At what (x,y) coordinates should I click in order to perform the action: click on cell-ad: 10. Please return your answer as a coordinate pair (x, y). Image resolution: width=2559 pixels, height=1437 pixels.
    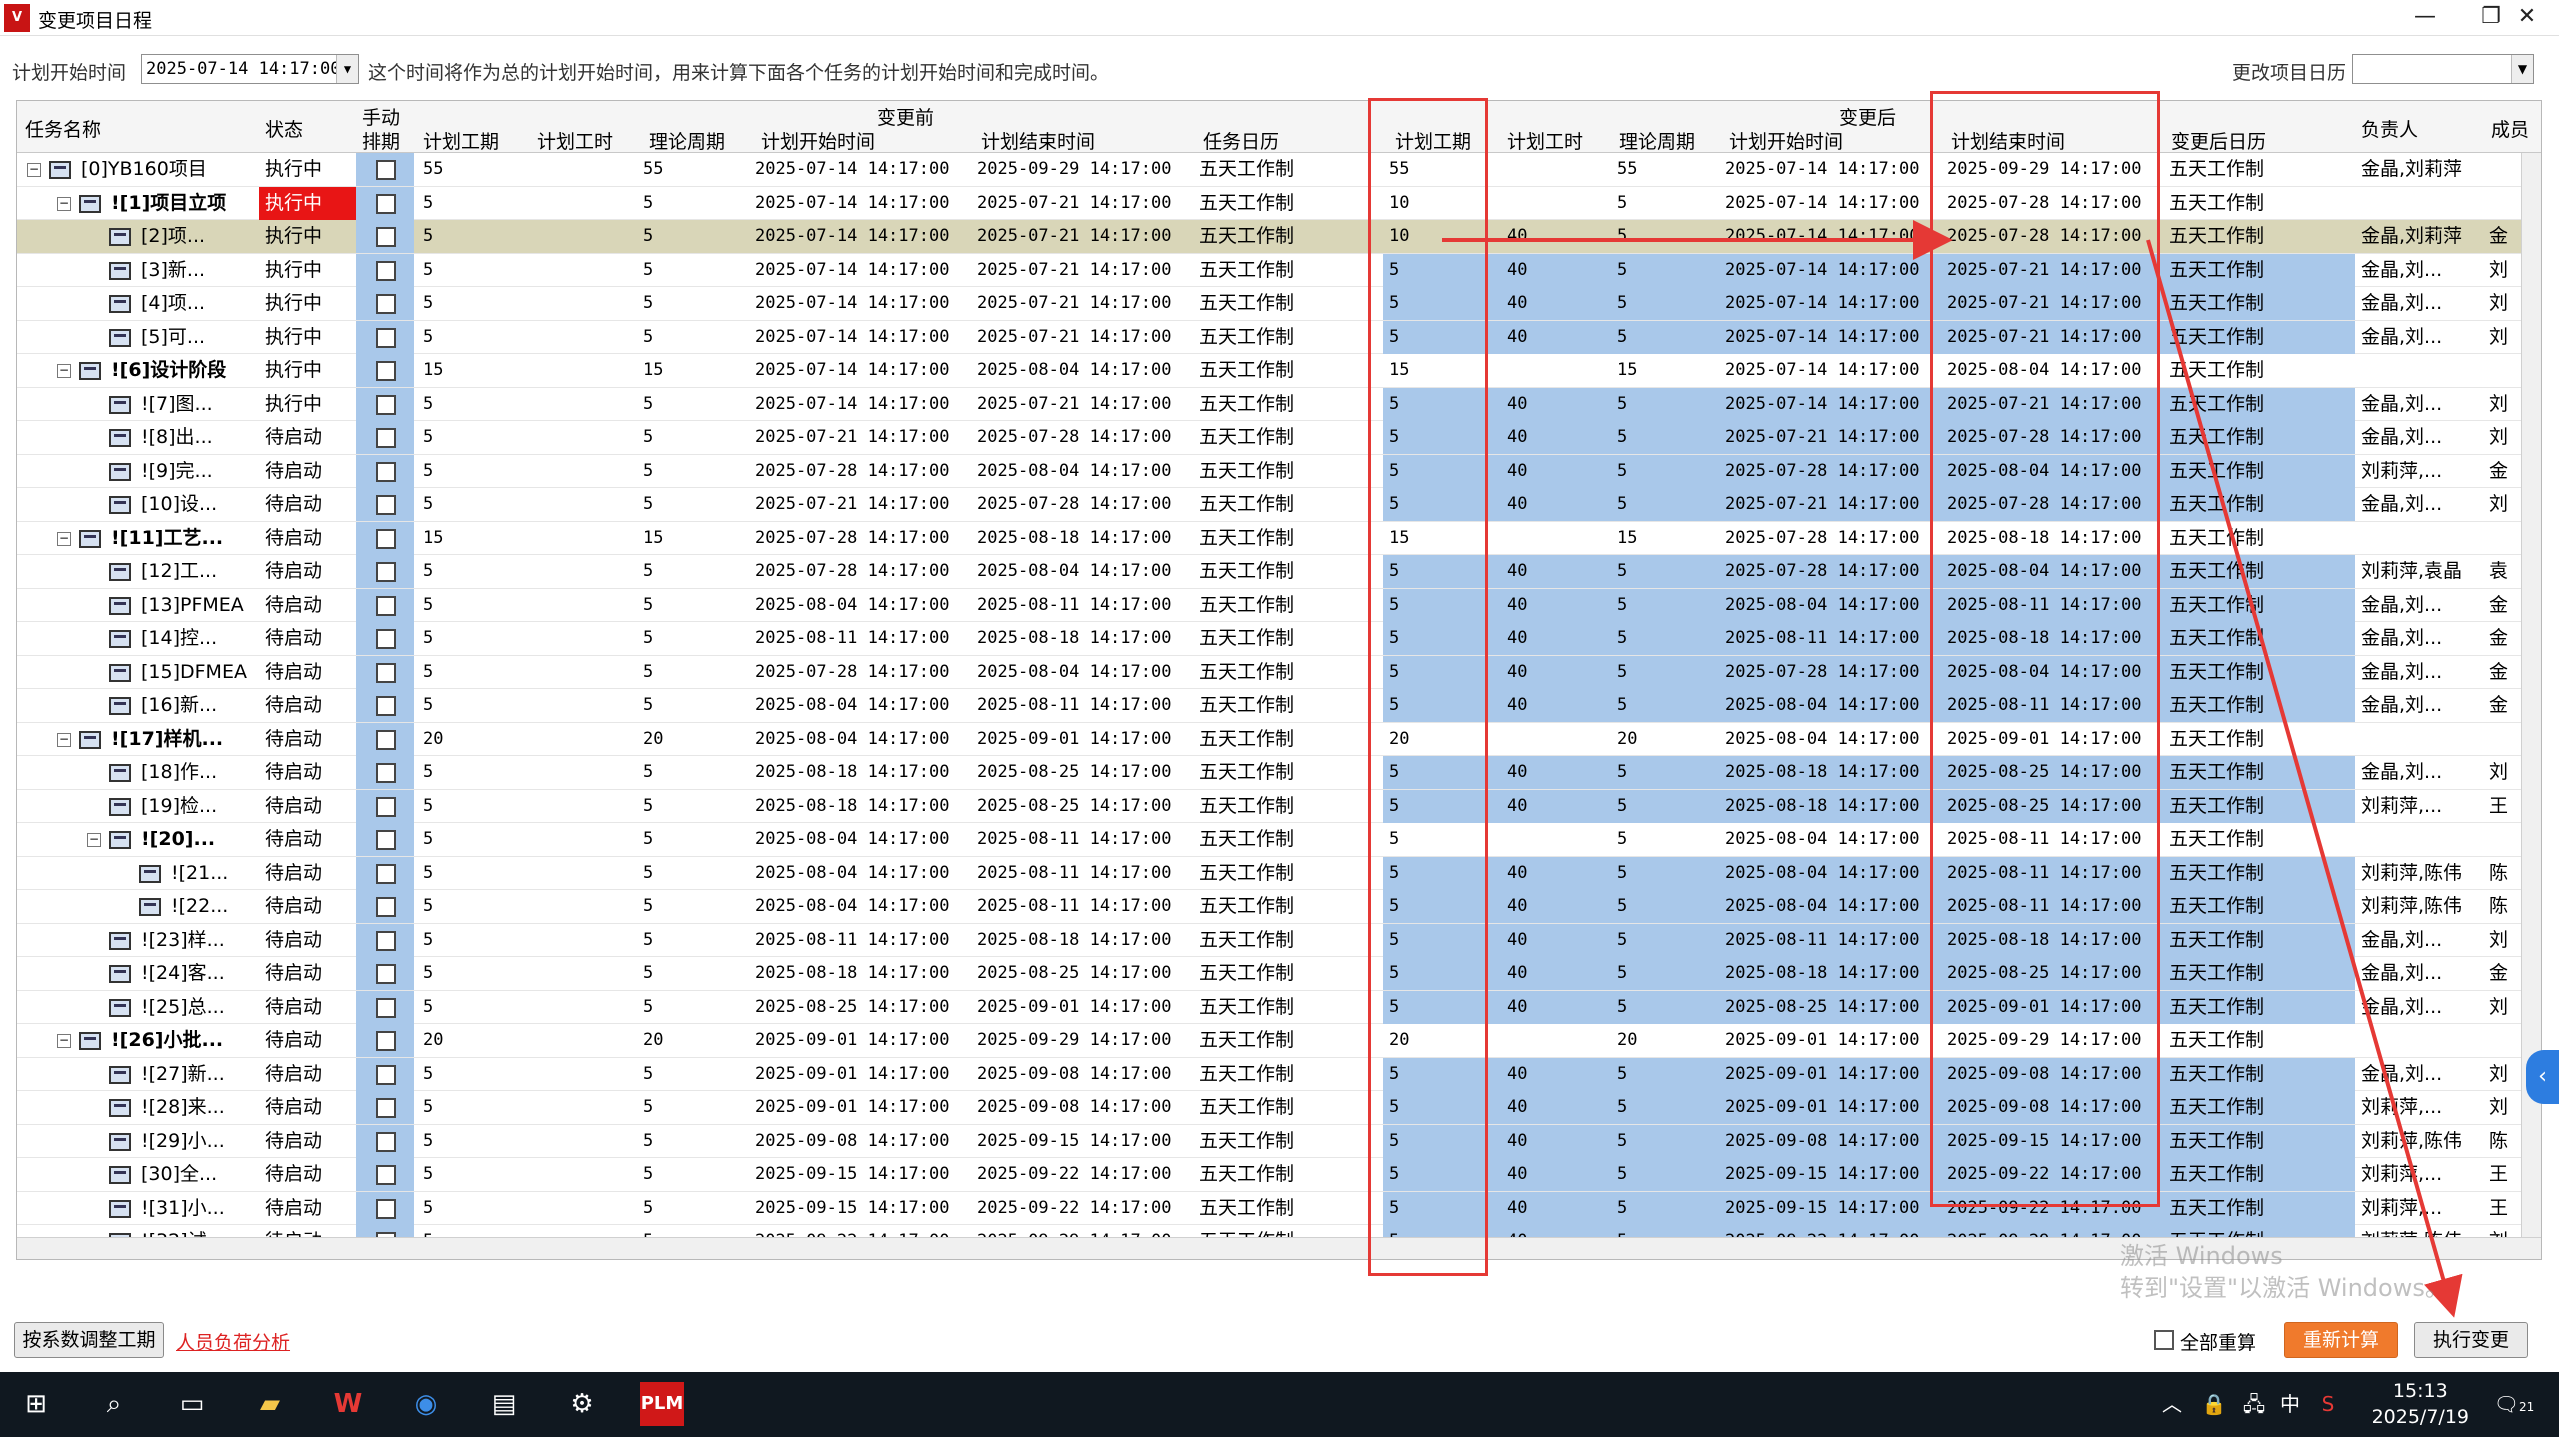
    Looking at the image, I should click on (1442, 236).